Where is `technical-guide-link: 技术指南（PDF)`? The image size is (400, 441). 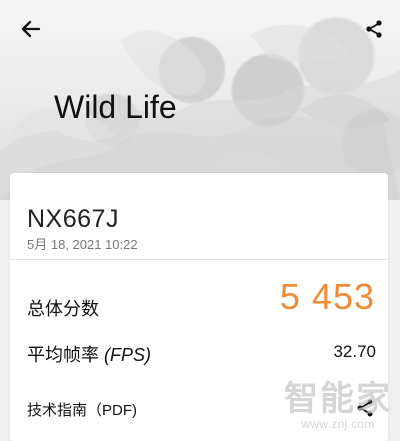 technical-guide-link: 技术指南（PDF) is located at coordinates (82, 409).